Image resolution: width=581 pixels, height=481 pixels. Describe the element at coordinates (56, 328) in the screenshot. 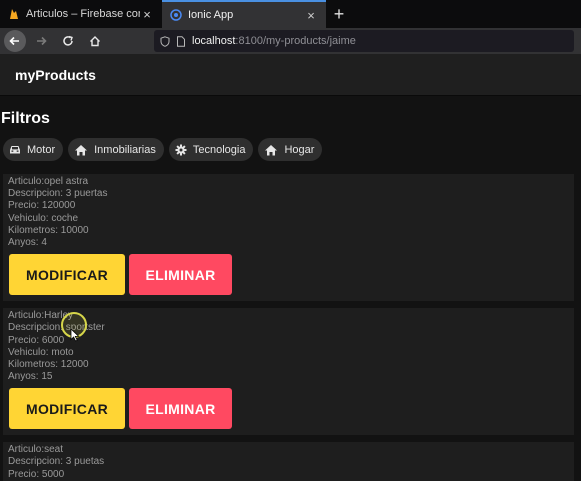

I see `product-description: Descripcion: sportster` at that location.